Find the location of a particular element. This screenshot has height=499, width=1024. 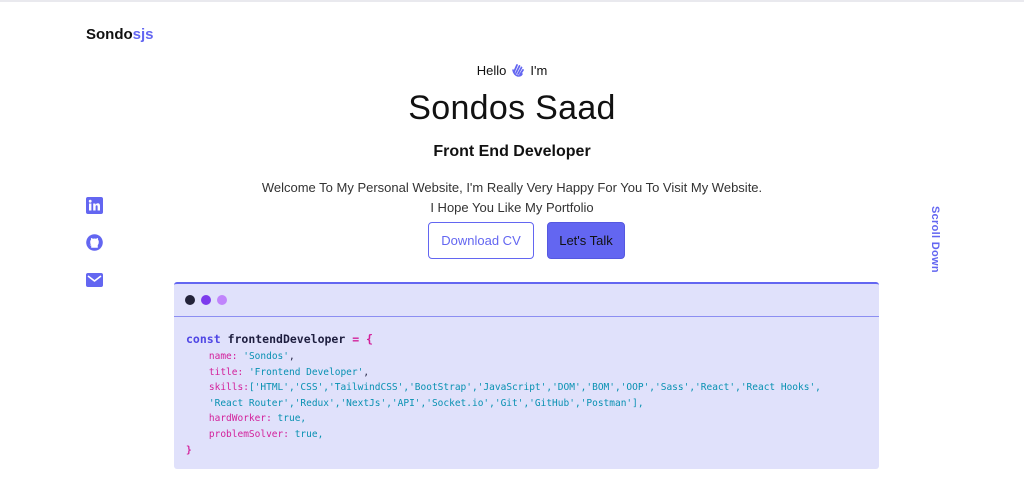

code-card-header is located at coordinates (526, 300).